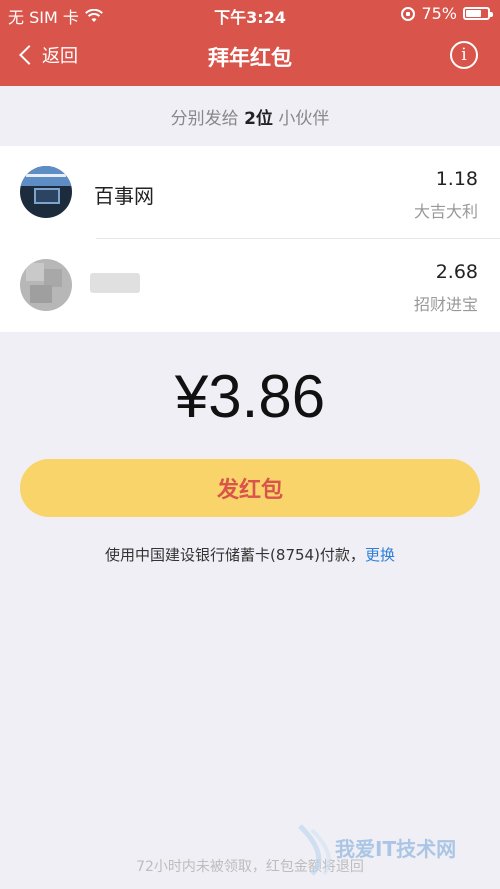  What do you see at coordinates (250, 192) in the screenshot?
I see `list-item: 百事网 1.18 大吉大利` at bounding box center [250, 192].